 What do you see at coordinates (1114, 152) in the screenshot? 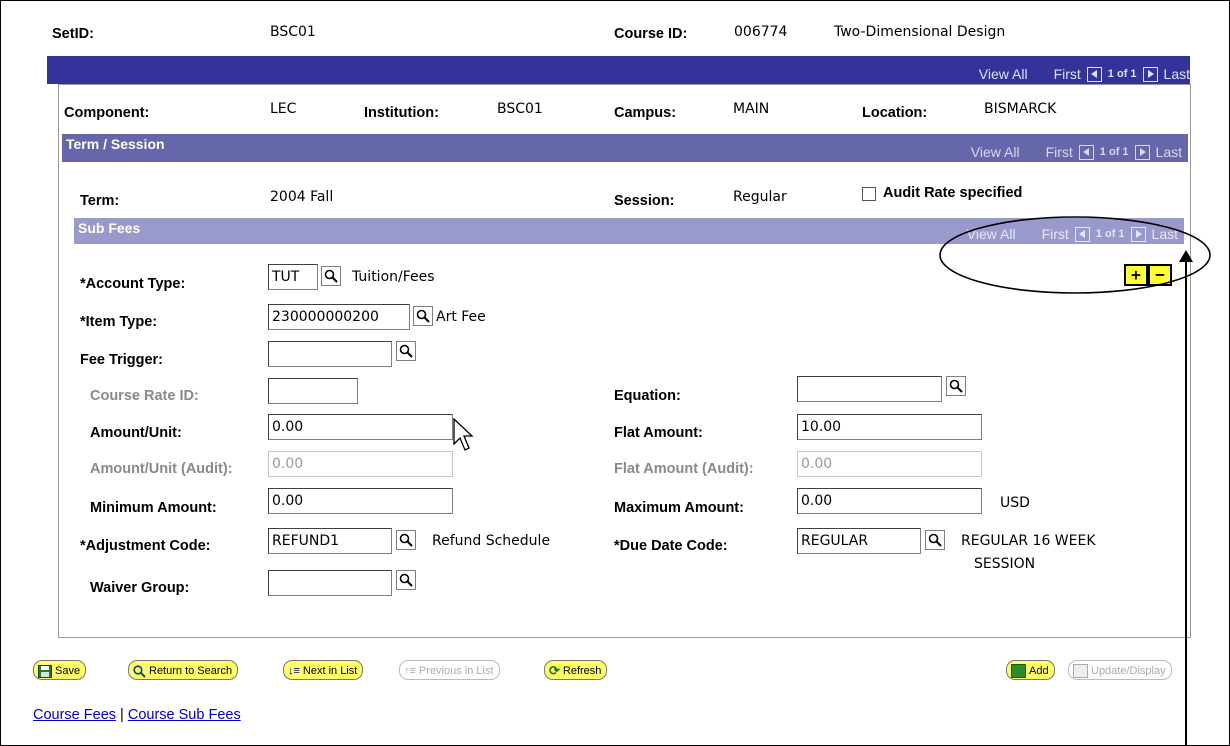
I see `term-row-counter: 1 of 1` at bounding box center [1114, 152].